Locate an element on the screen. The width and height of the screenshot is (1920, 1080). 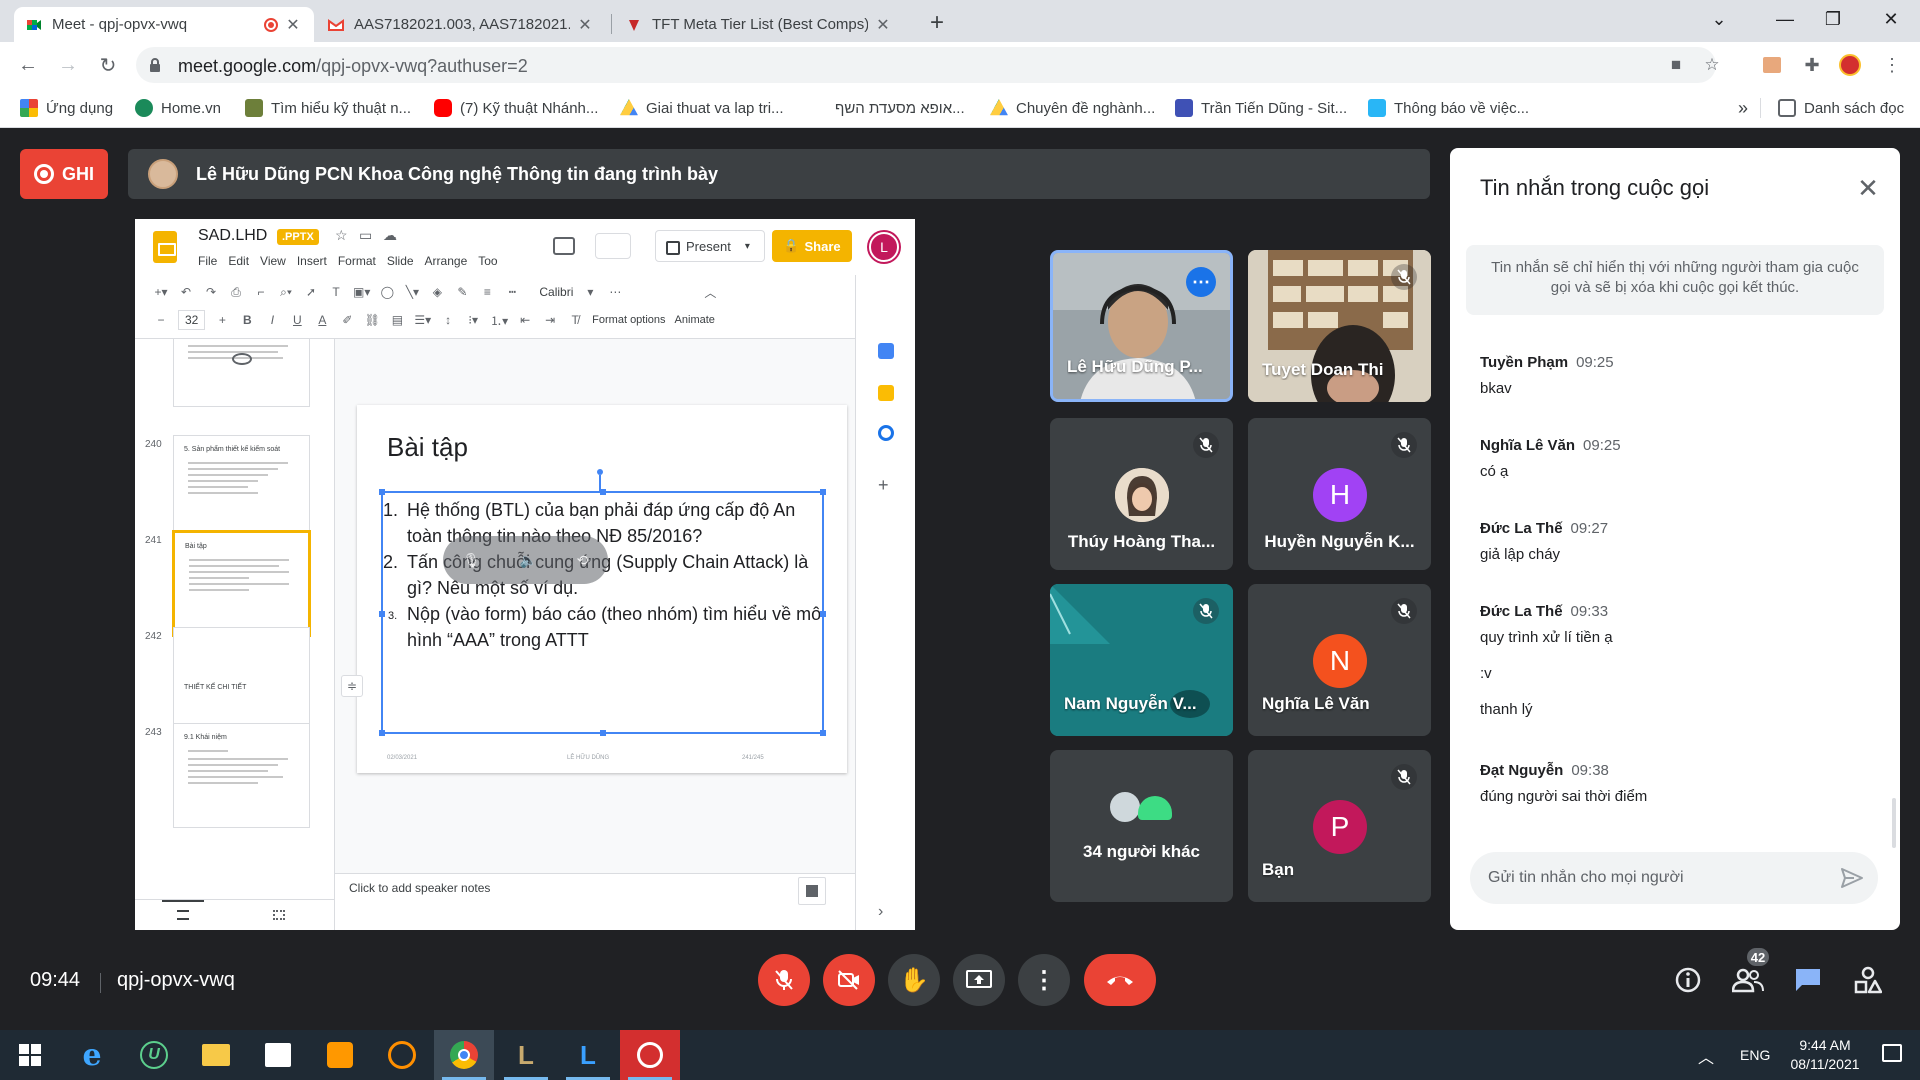
participant-tile: Tuyet Doan Thi is located at coordinates (1339, 326).